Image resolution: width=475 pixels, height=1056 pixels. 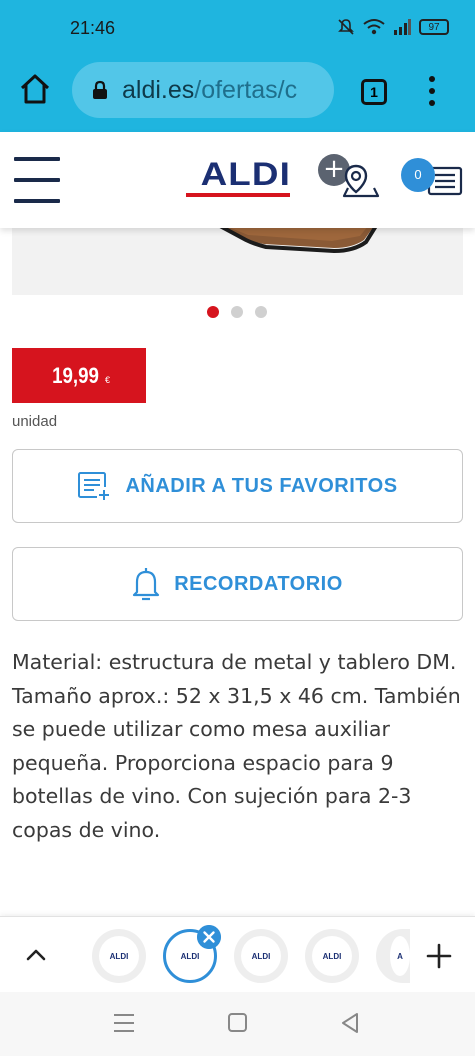 I want to click on site-header: ALDI + 0, so click(x=237, y=180).